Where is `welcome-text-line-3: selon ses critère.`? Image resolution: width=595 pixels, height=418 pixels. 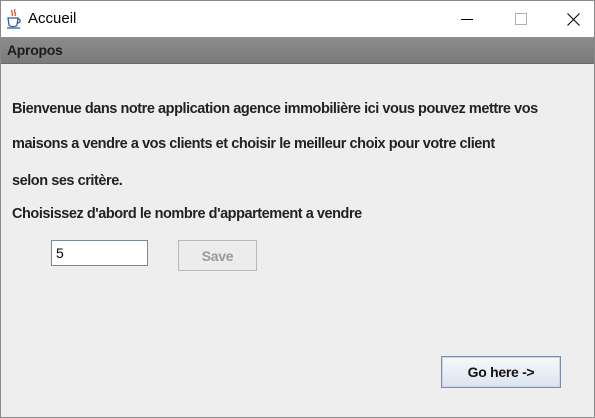
welcome-text-line-3: selon ses critère. is located at coordinates (67, 181).